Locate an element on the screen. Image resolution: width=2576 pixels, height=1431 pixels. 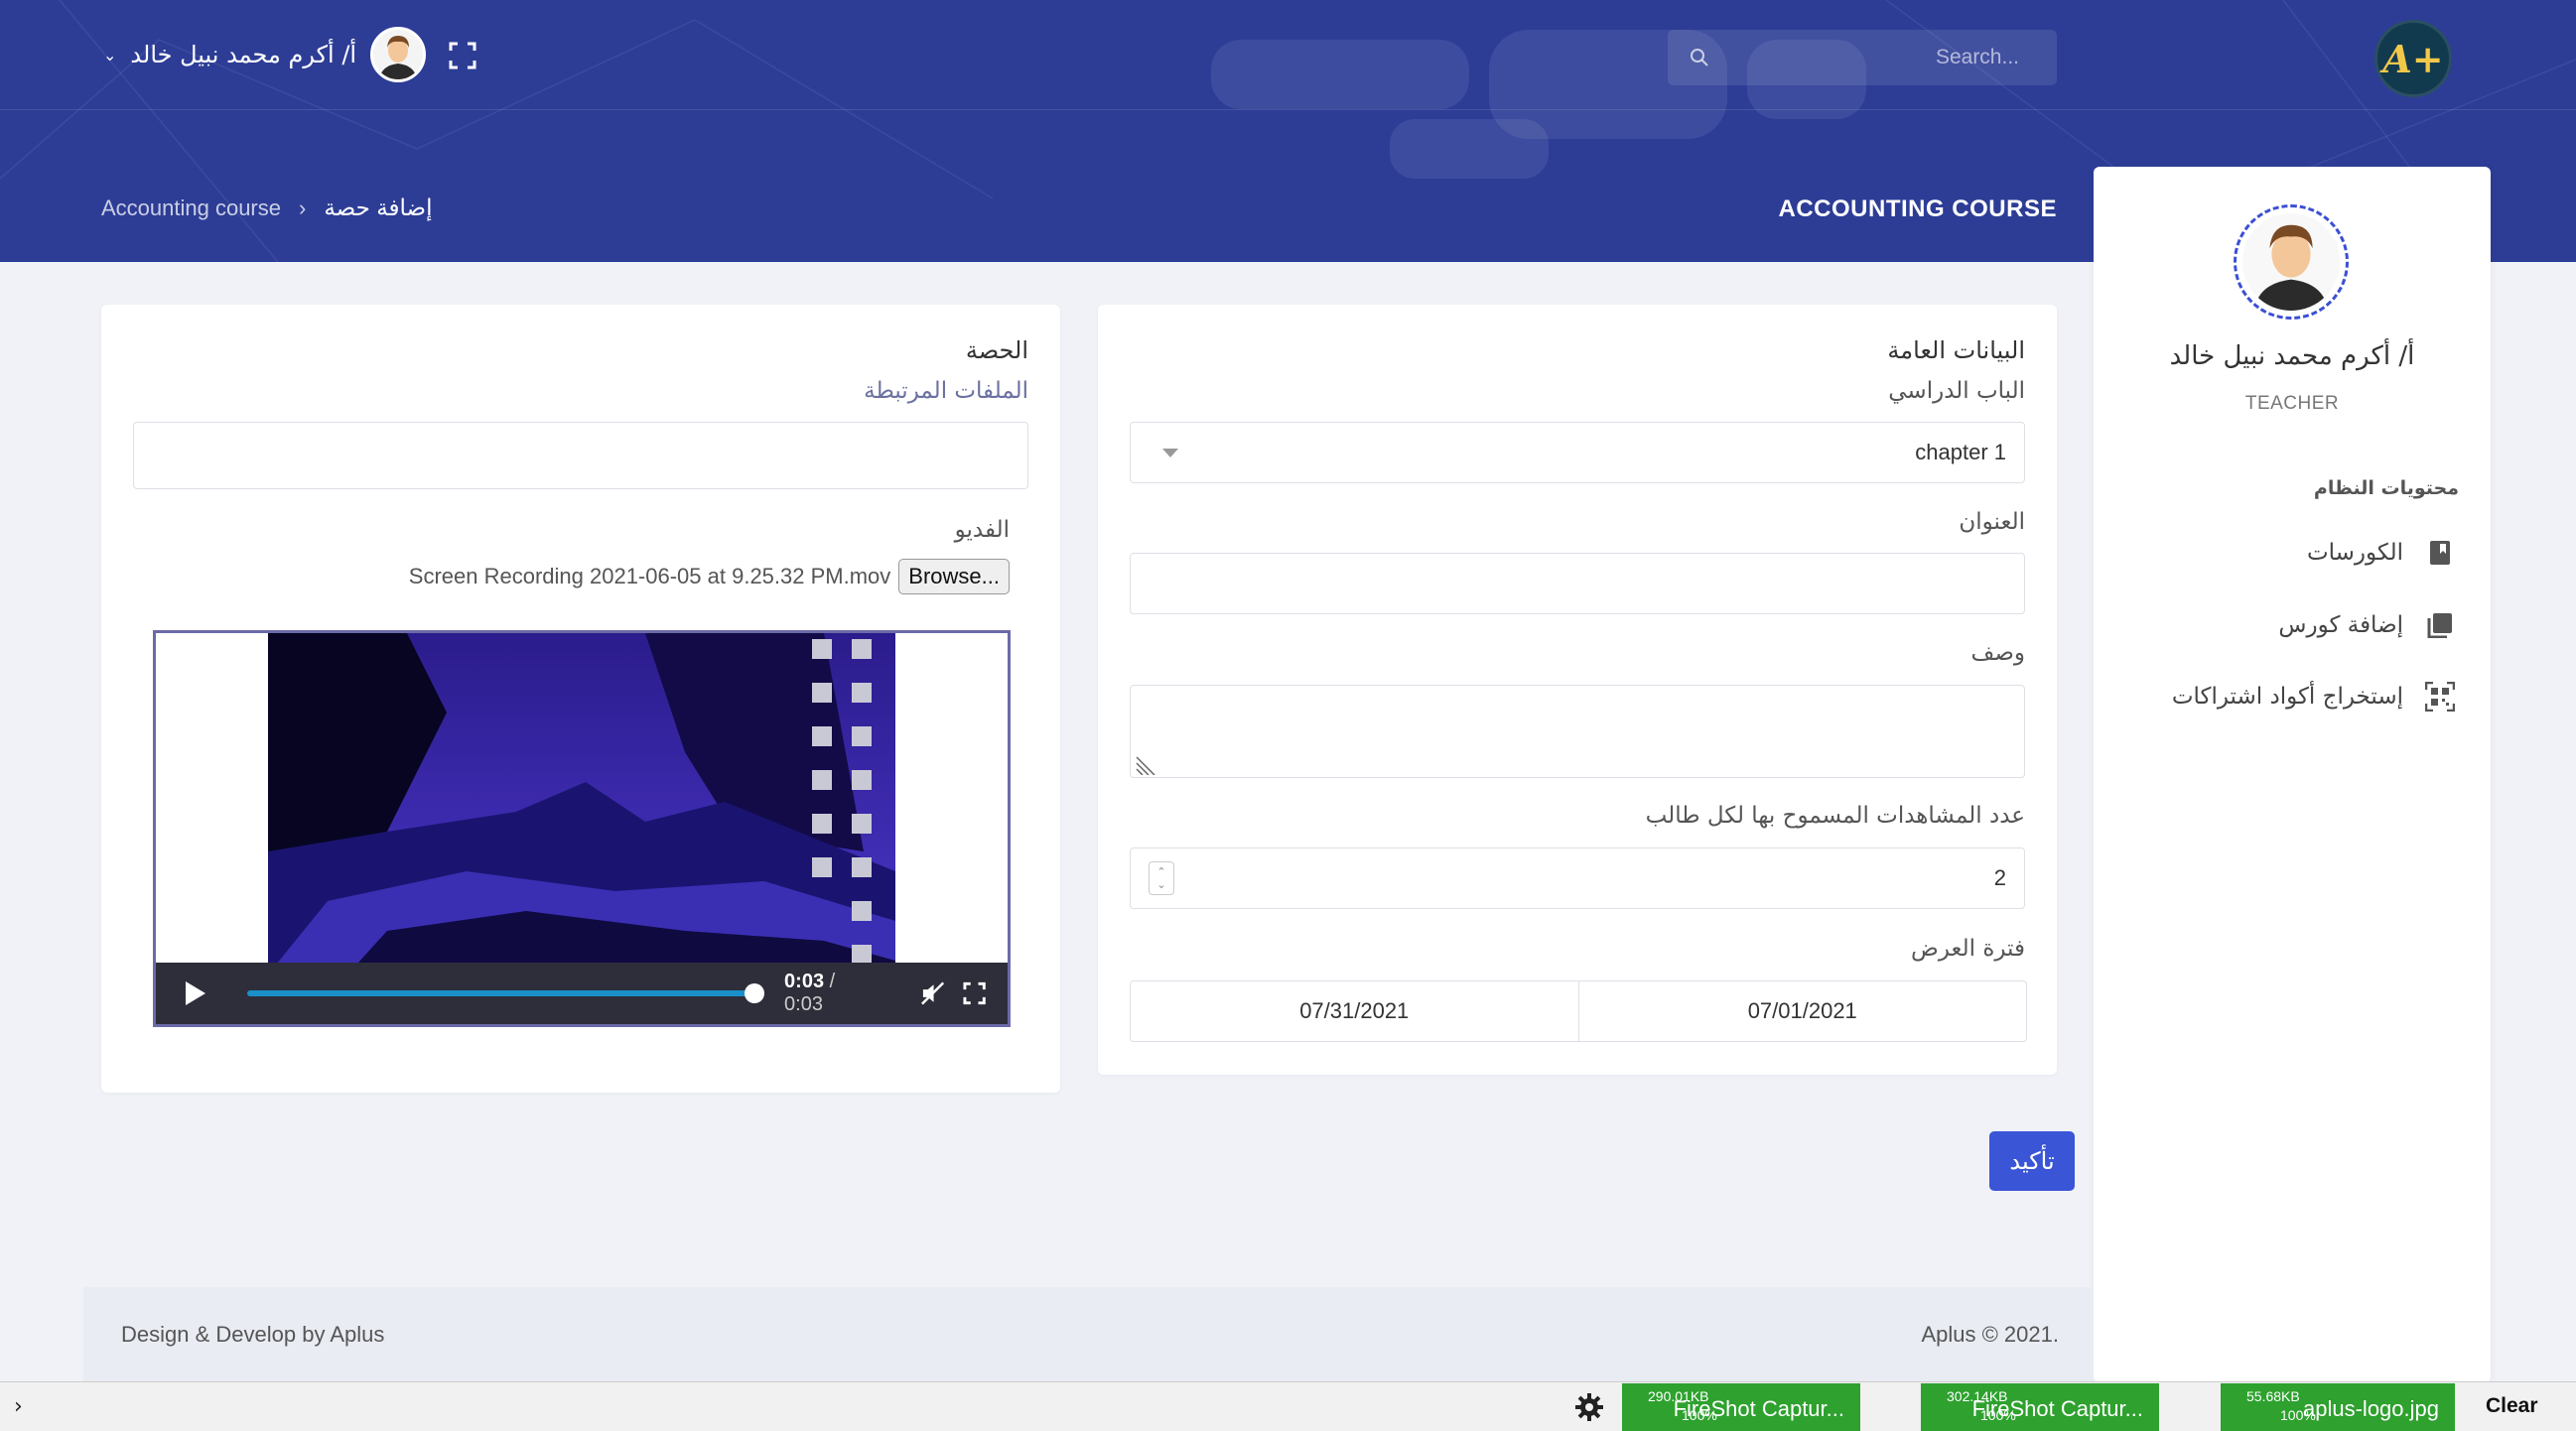
description-textarea is located at coordinates (1577, 731).